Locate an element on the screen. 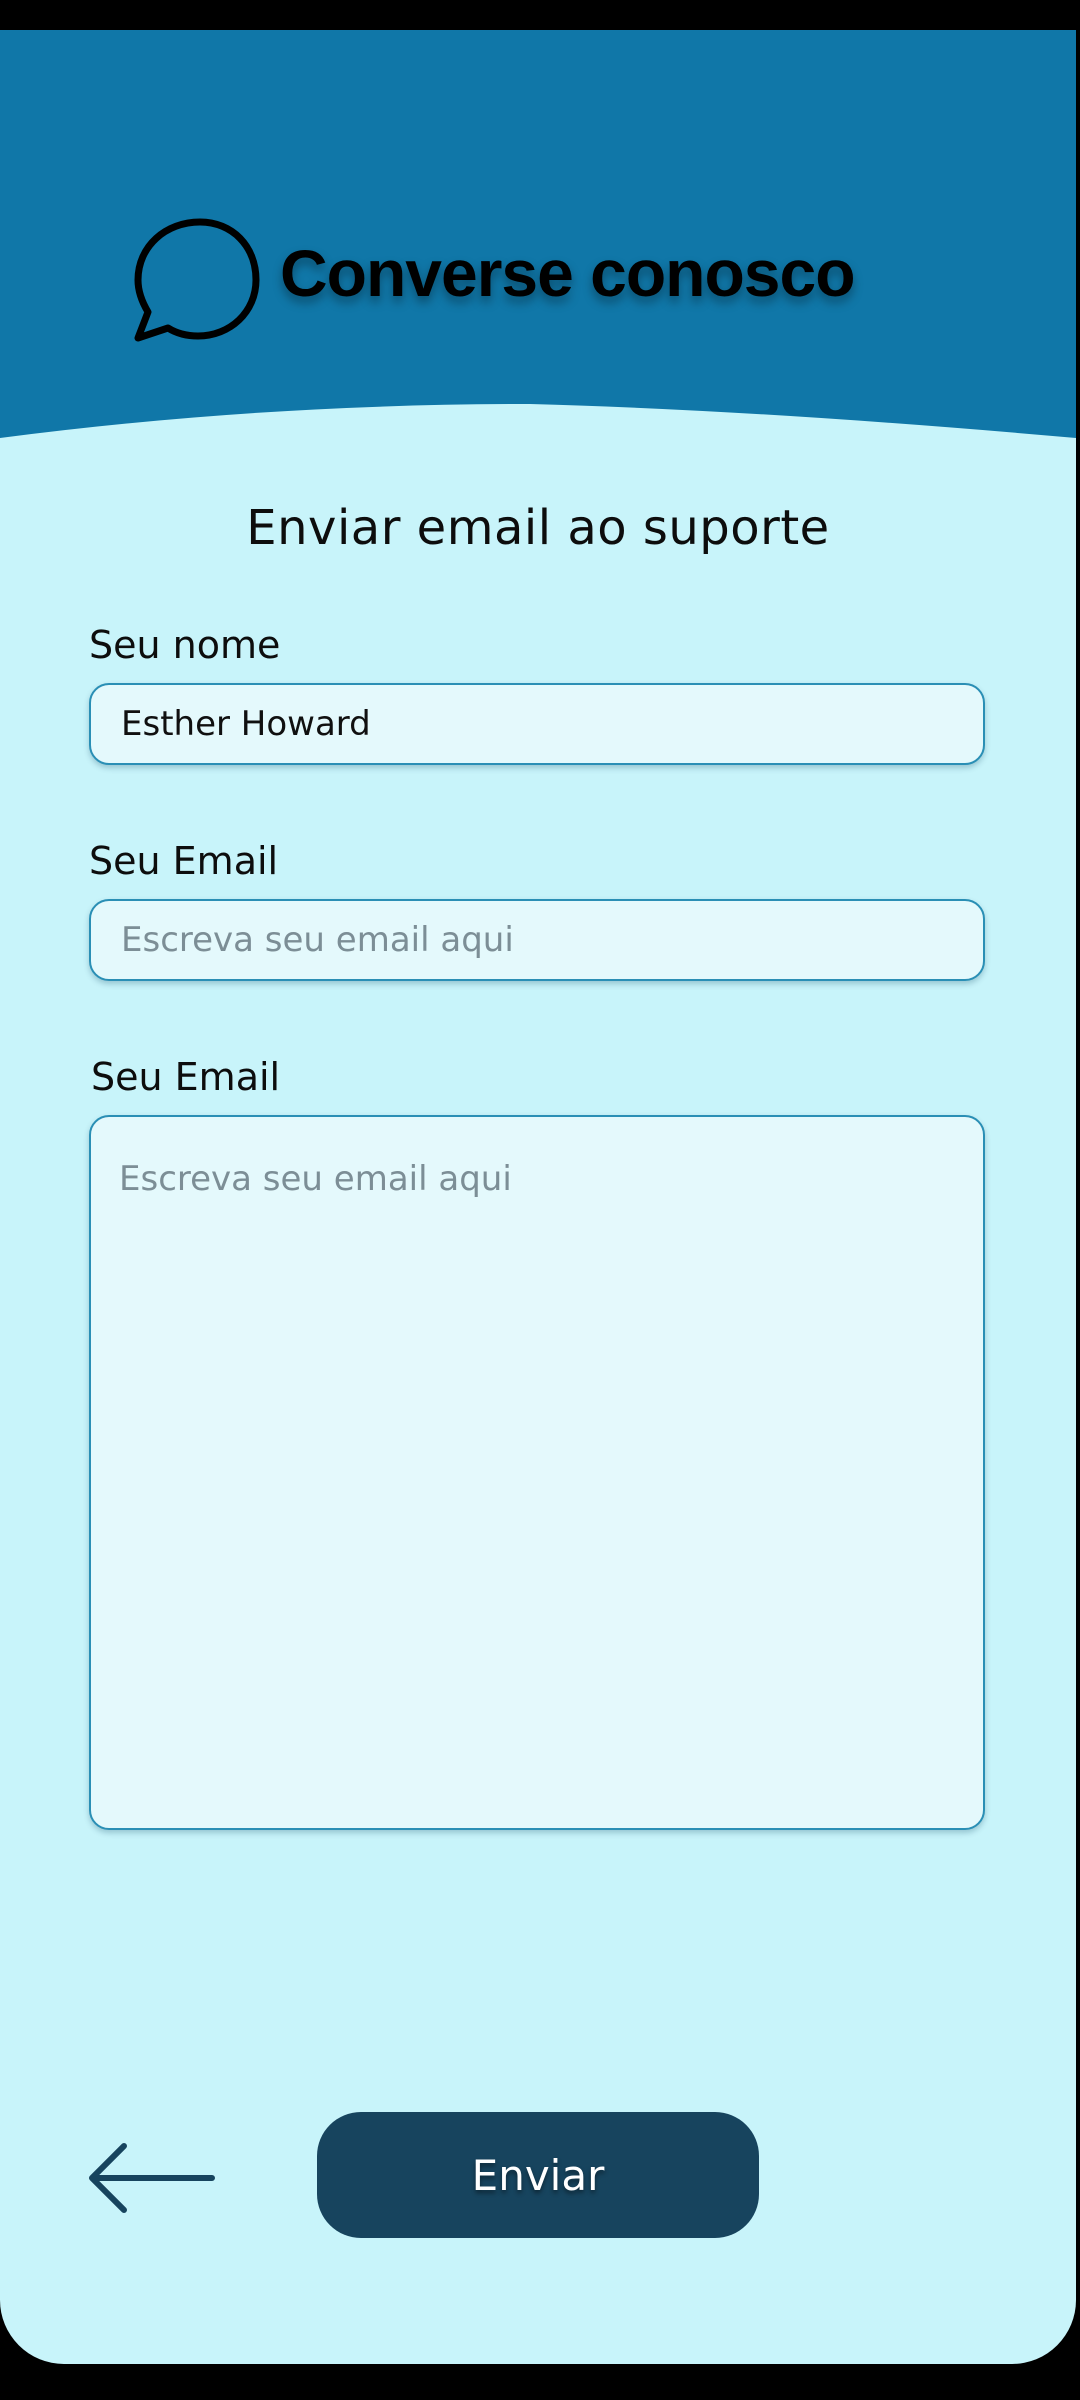 The height and width of the screenshot is (2400, 1080). arrow-left-icon is located at coordinates (151, 2178).